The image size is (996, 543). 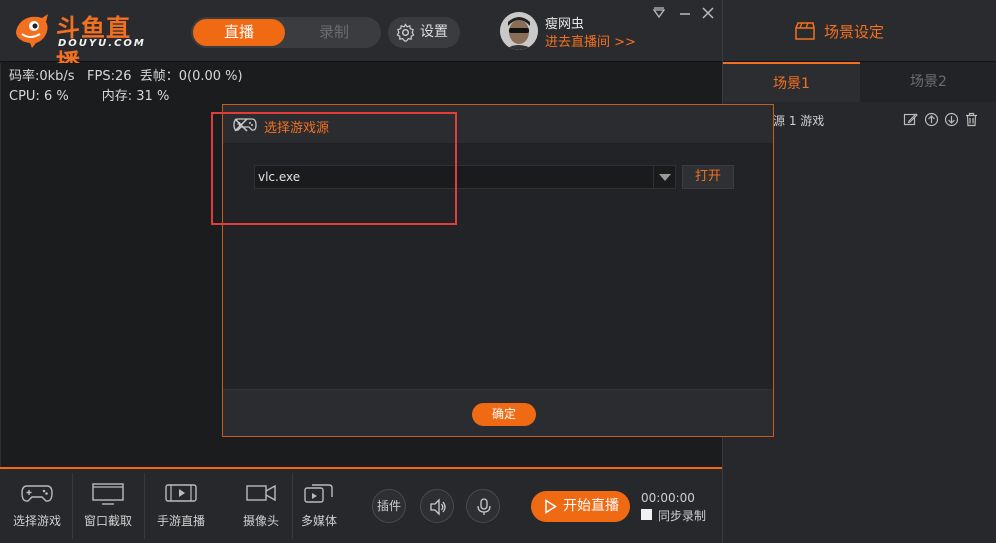 What do you see at coordinates (334, 32) in the screenshot?
I see `record-mode-button: 录制` at bounding box center [334, 32].